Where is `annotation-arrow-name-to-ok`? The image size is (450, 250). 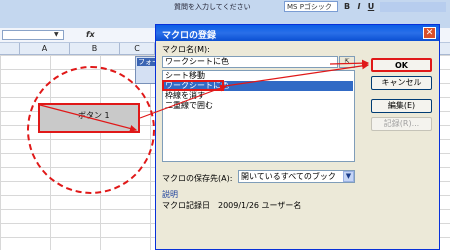
annotation-arrow-name-to-ok is located at coordinates (349, 63).